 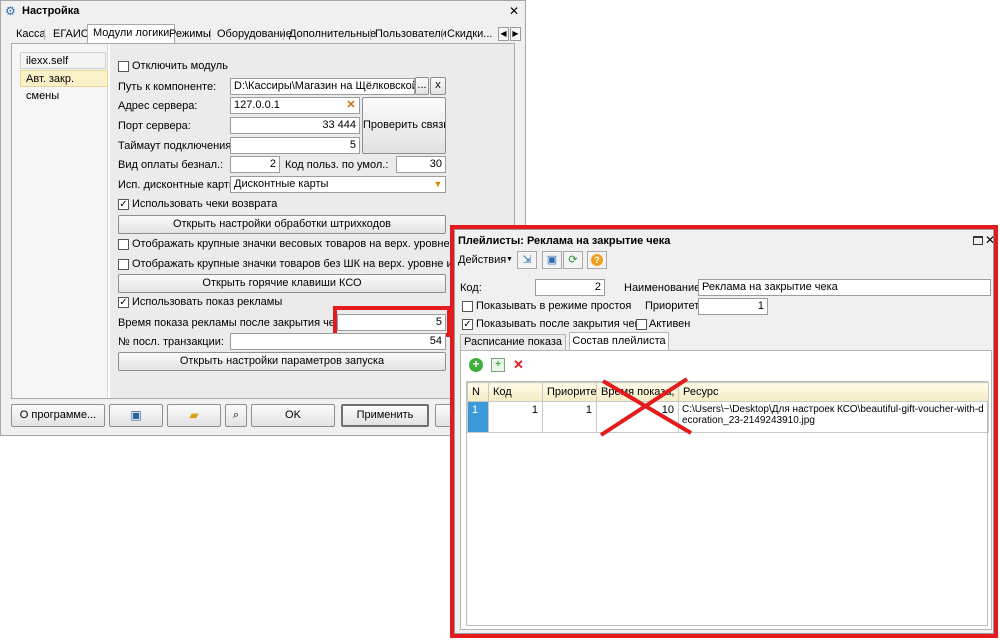 I want to click on search-button: ⌕, so click(x=236, y=415).